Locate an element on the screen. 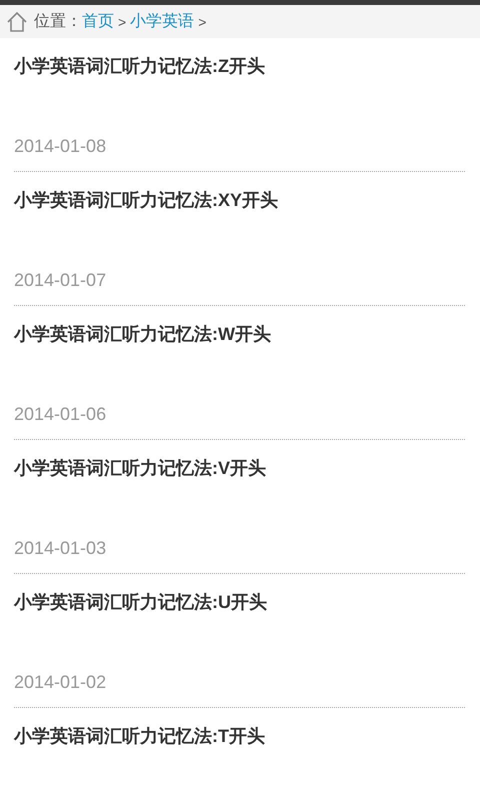 The width and height of the screenshot is (480, 800). article-date: 2014-01-08 is located at coordinates (60, 146).